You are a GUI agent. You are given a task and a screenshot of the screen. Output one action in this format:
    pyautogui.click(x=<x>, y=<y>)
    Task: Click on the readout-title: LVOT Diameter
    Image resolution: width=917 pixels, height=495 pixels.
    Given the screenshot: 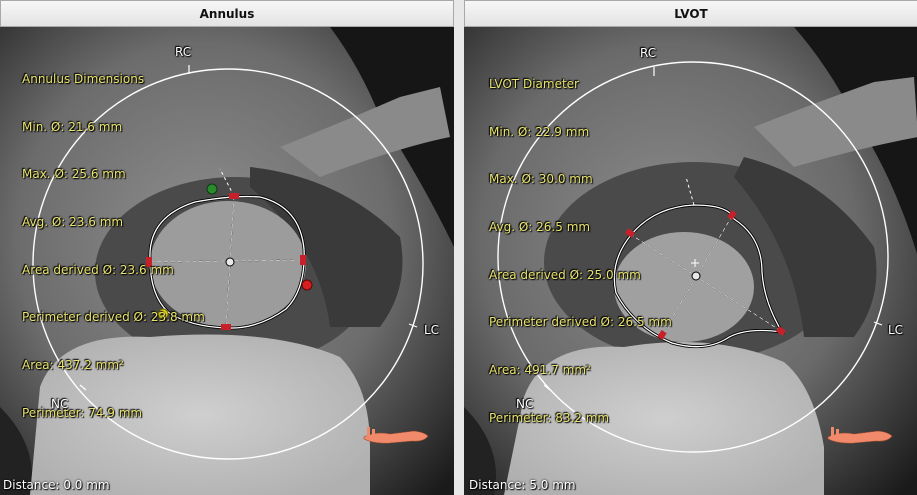 What is the action you would take?
    pyautogui.click(x=534, y=83)
    